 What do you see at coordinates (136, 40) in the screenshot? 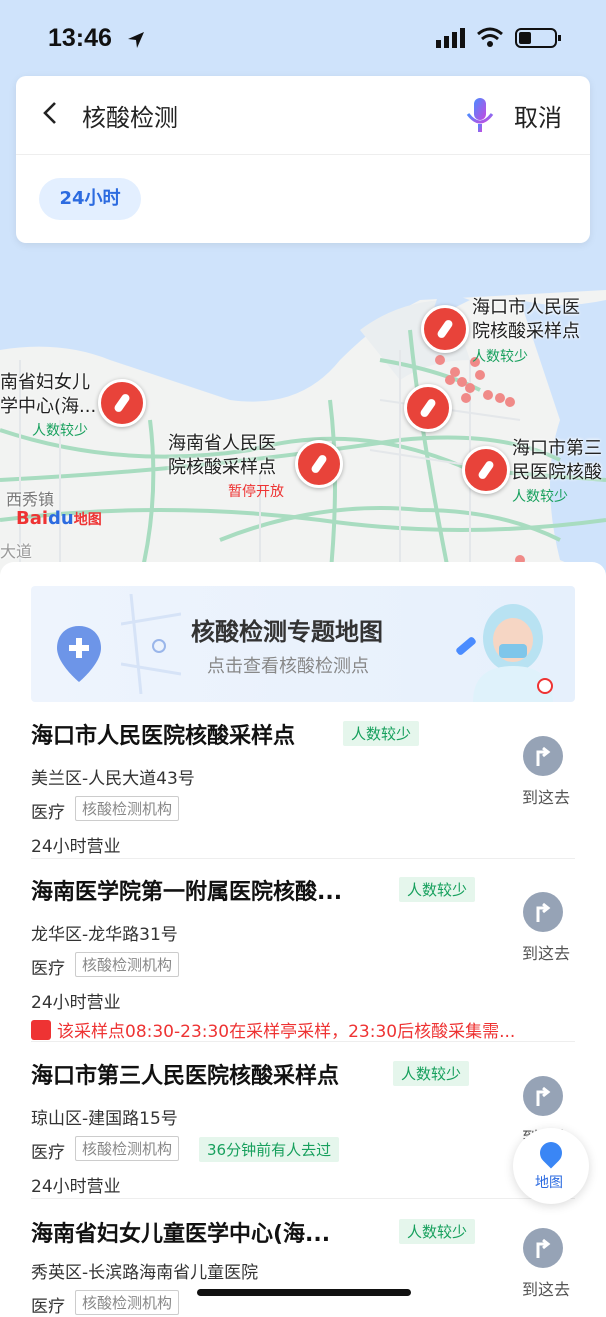
I see `location-arrow-icon` at bounding box center [136, 40].